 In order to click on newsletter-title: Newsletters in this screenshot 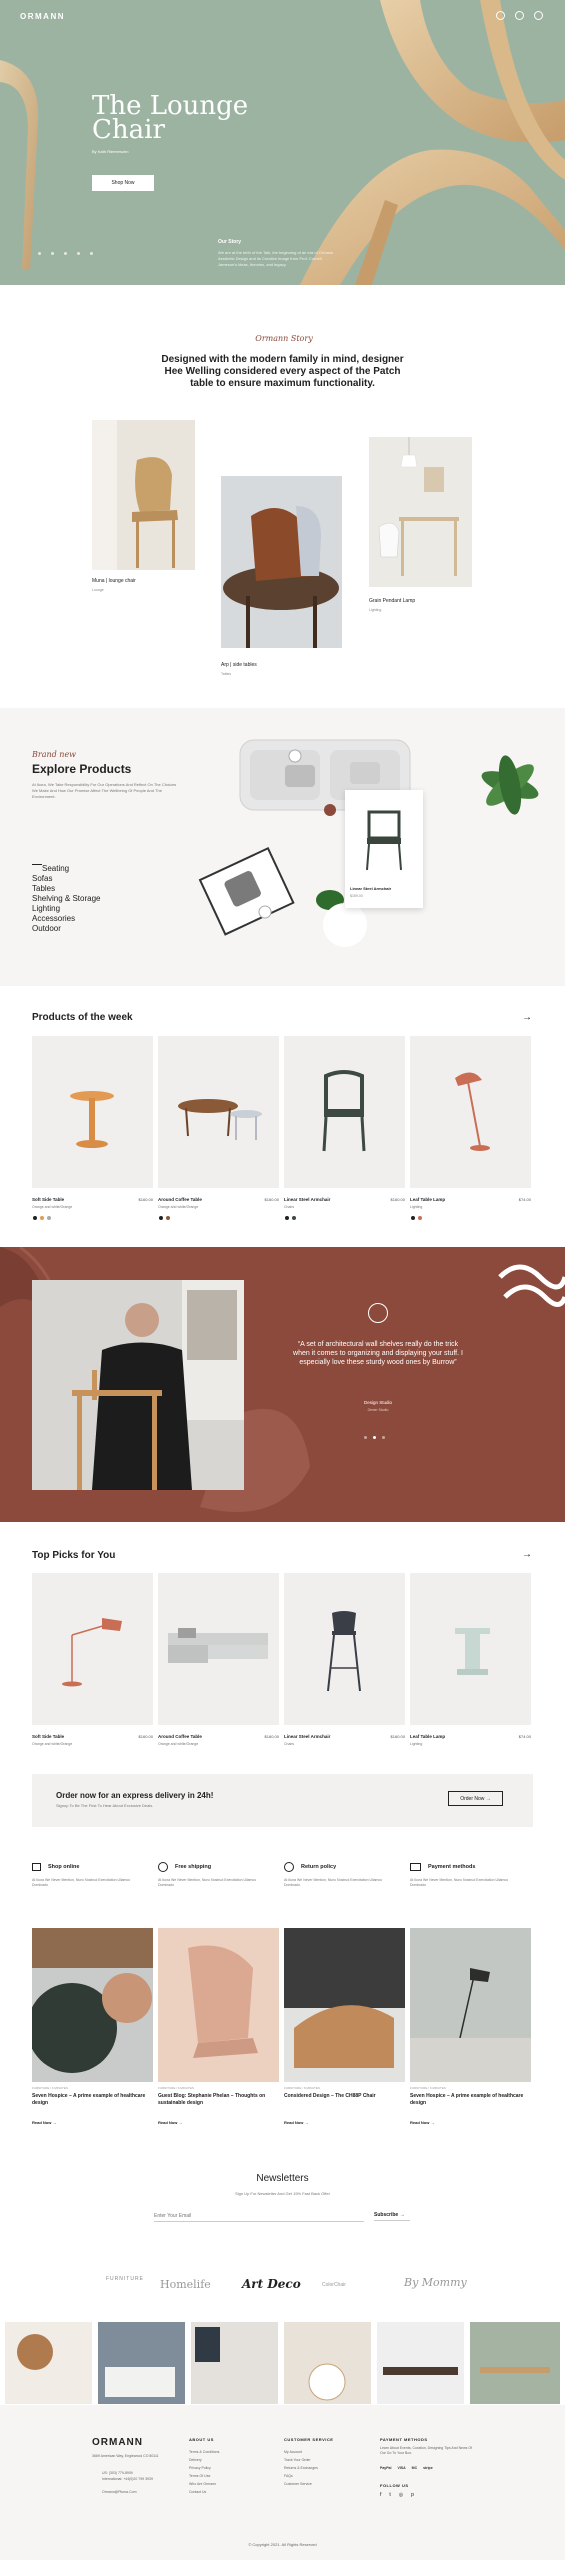, I will do `click(282, 2178)`.